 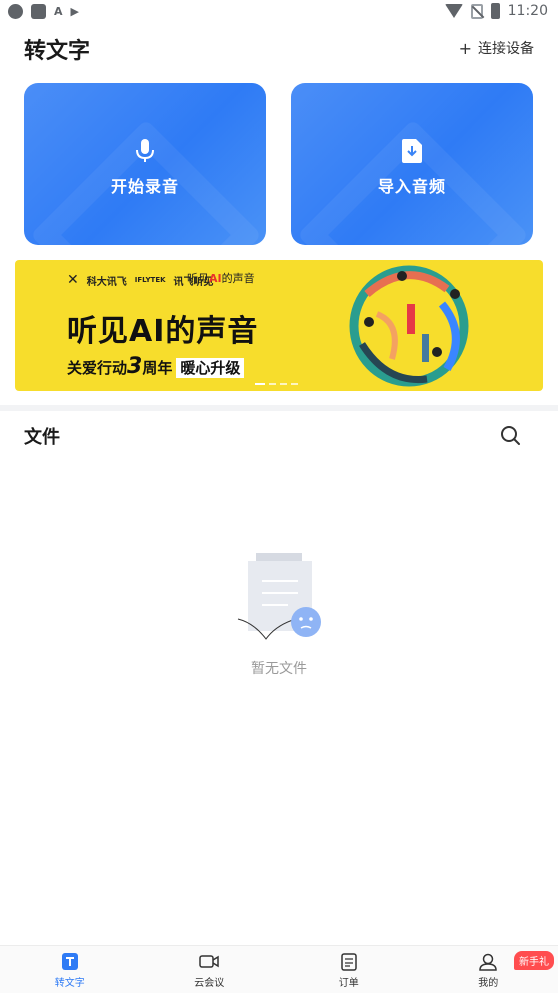 I want to click on iflytek-logo-icon: ✕, so click(x=73, y=280).